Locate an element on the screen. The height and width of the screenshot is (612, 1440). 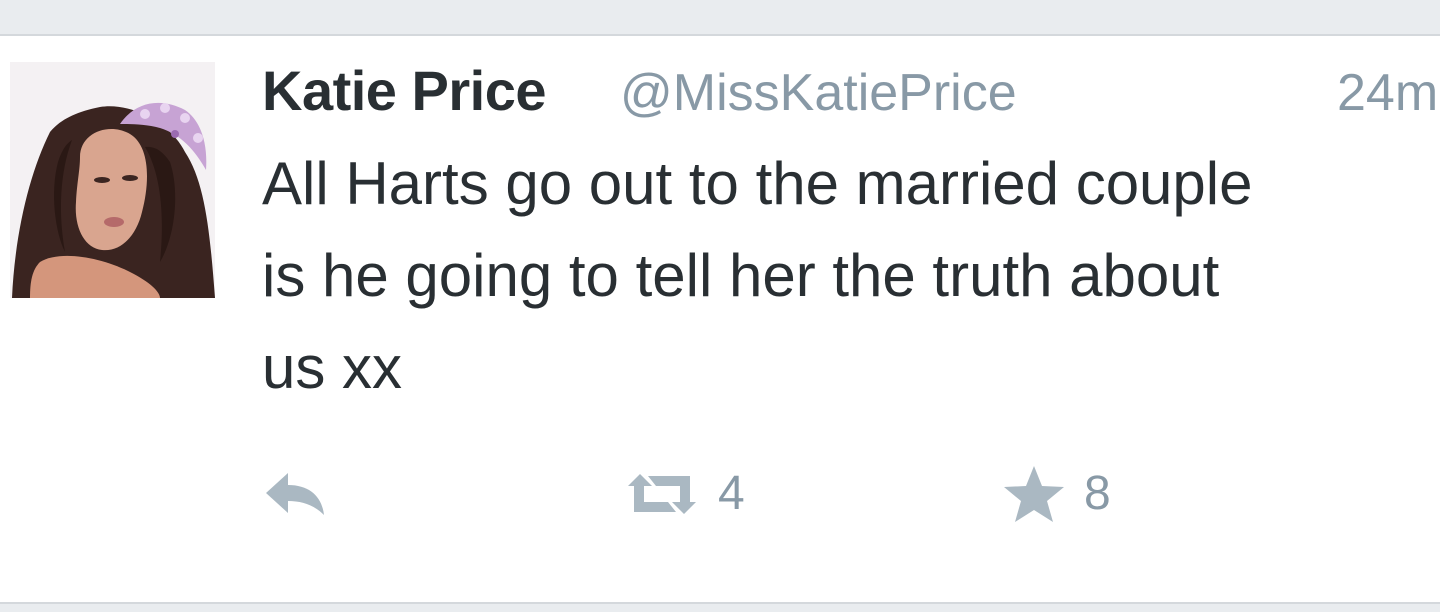
tweet-header: Katie Price @MissKatiePrice 24m is located at coordinates (851, 91).